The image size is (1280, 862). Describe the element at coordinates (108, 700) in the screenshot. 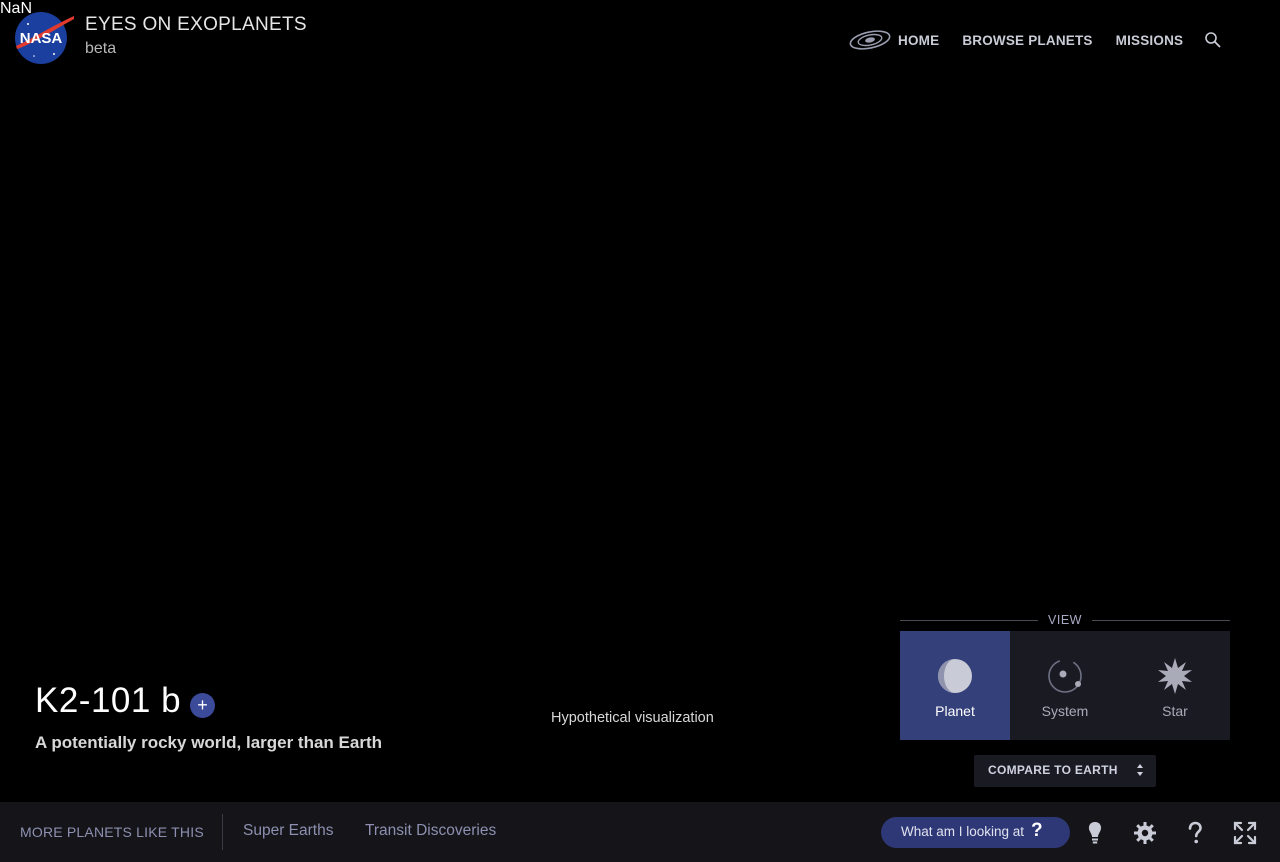

I see `planet-name: K2-101 b` at that location.